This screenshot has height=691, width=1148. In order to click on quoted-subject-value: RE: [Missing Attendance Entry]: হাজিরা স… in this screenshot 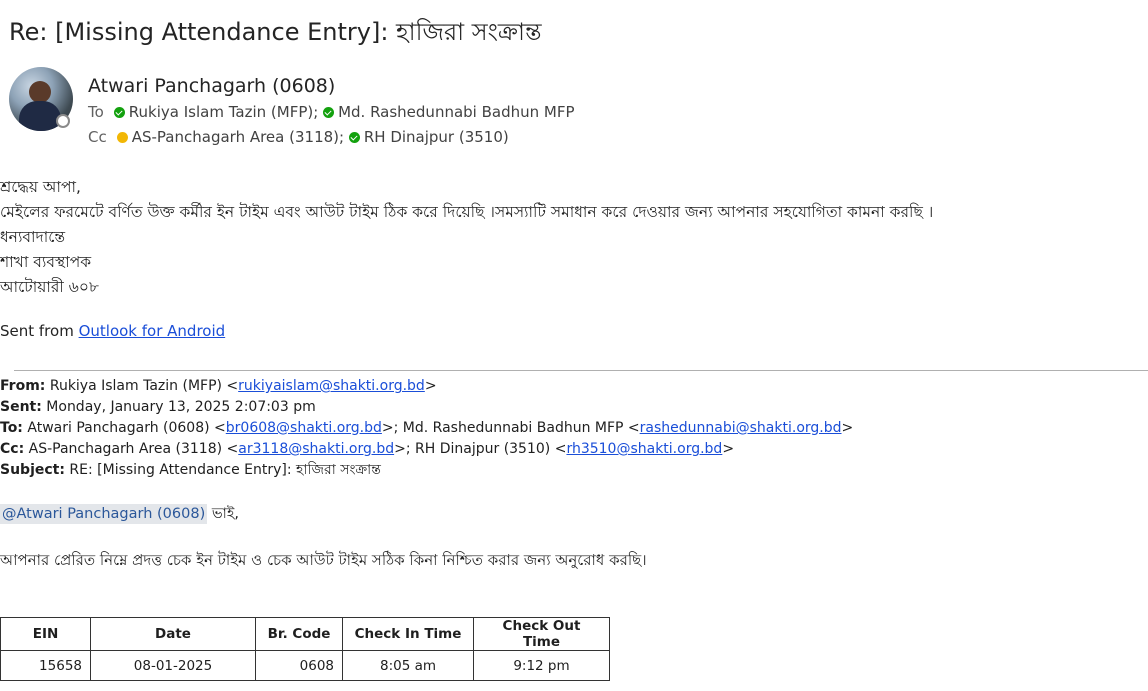, I will do `click(222, 470)`.